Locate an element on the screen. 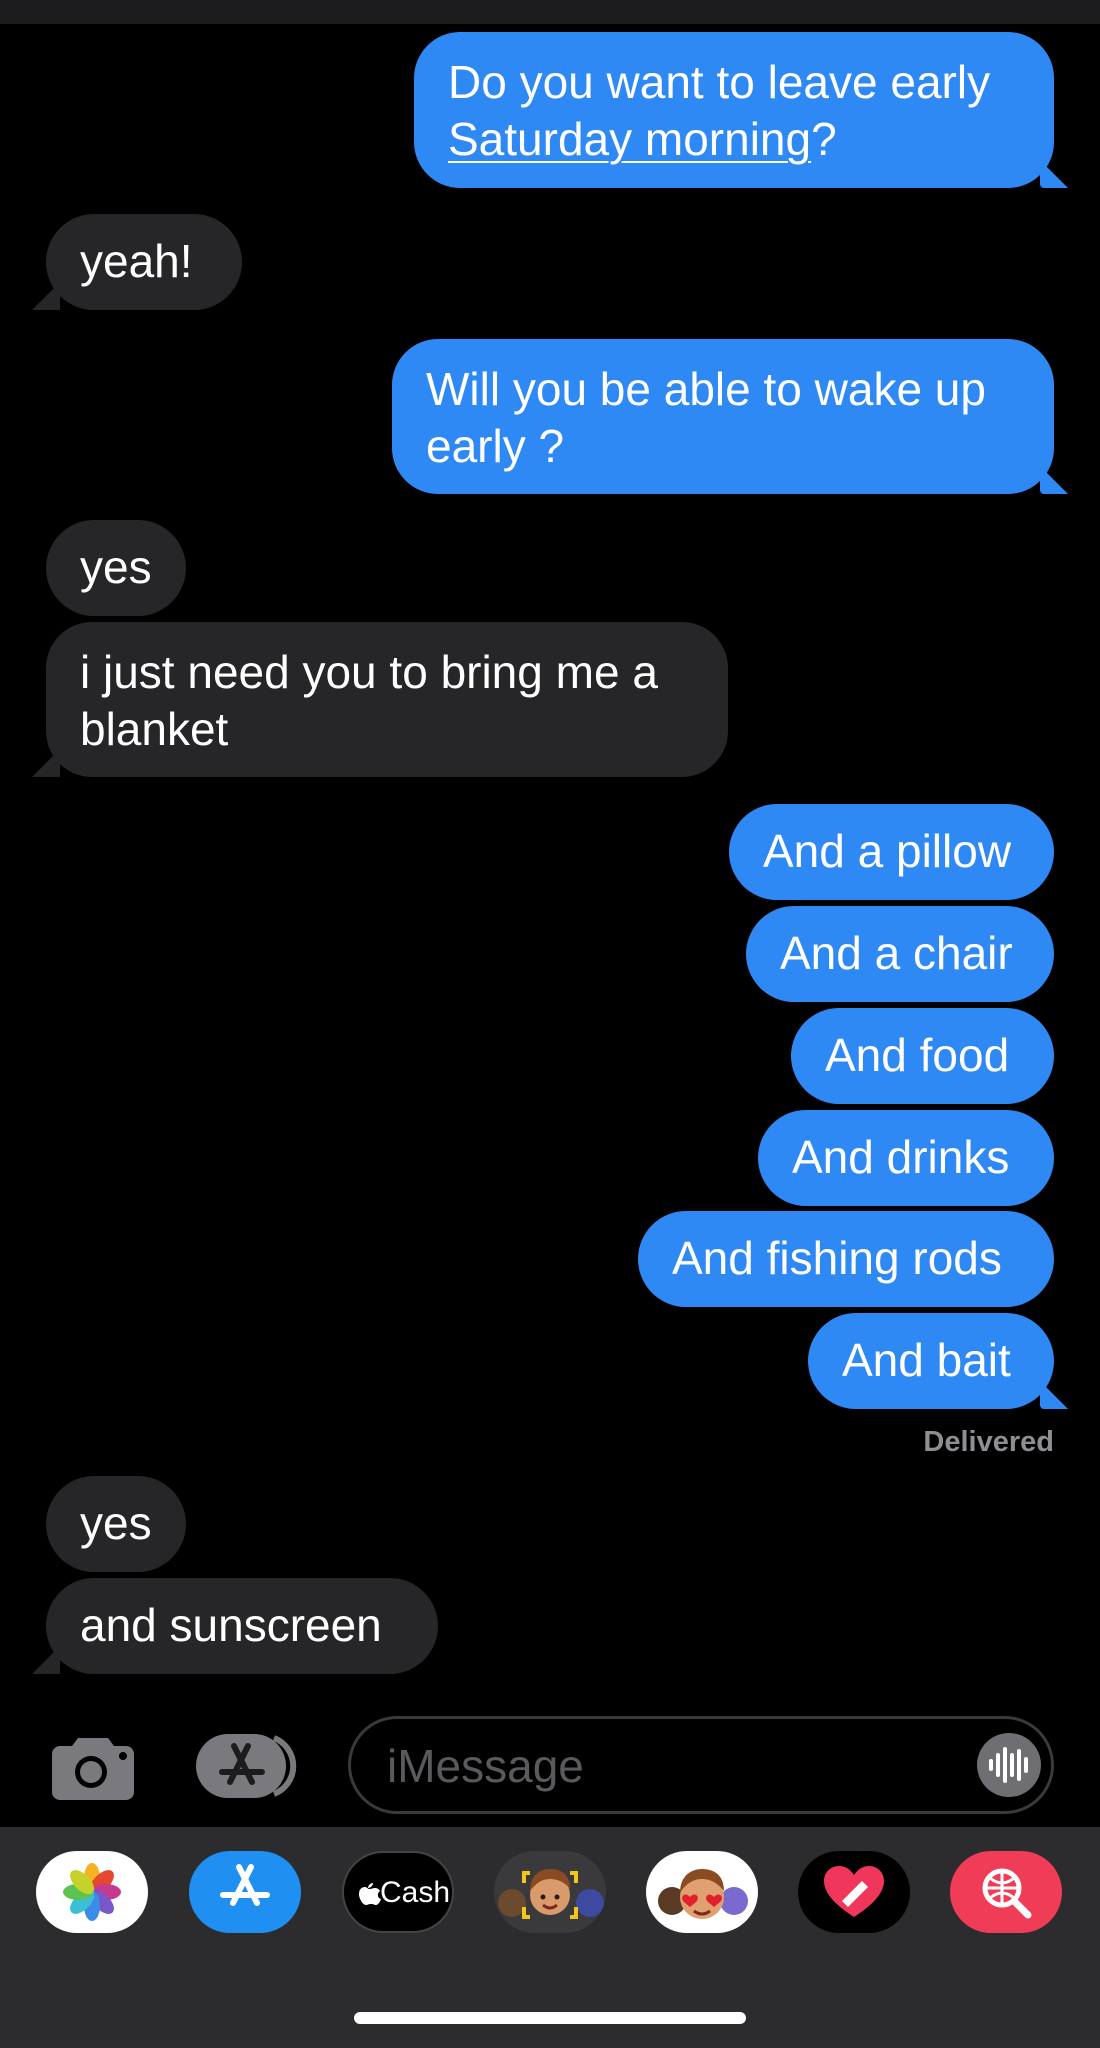 The image size is (1100, 2048). message-line: Do you want to leave early is located at coordinates (719, 82).